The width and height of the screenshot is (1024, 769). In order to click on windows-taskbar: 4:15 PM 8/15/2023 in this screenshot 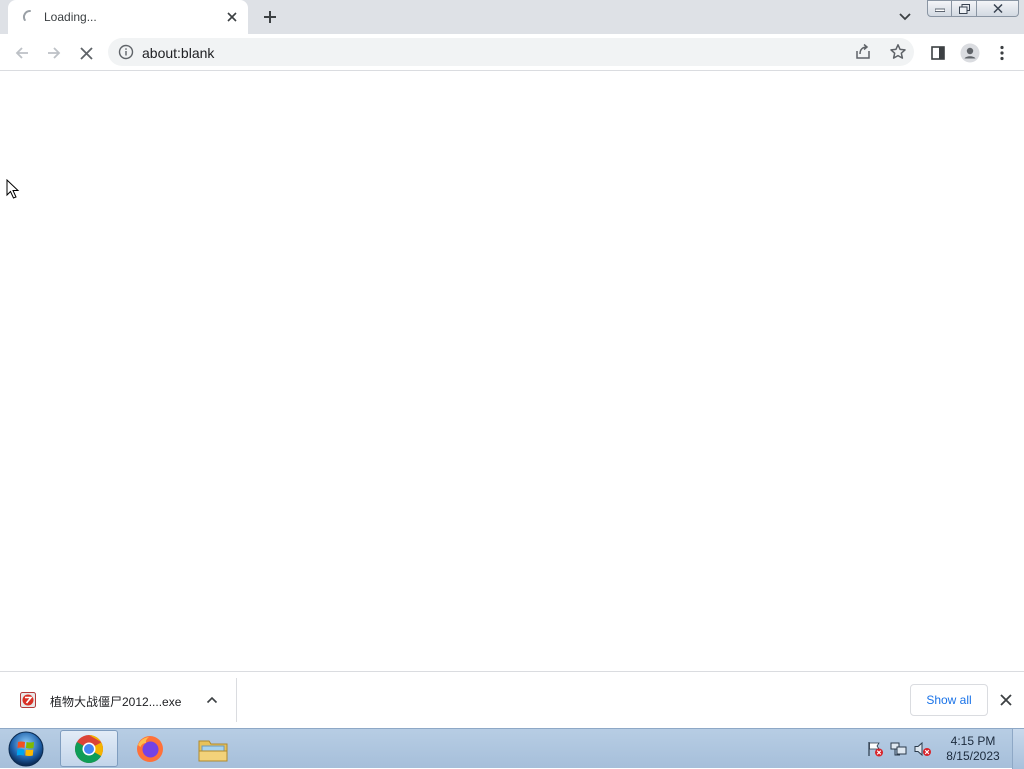, I will do `click(512, 748)`.